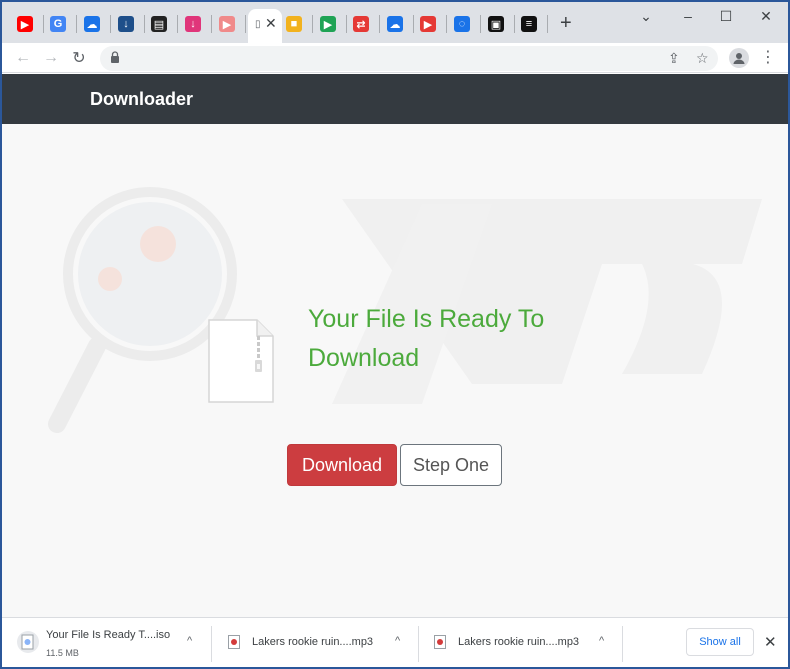 The height and width of the screenshot is (669, 790). I want to click on camera-folder-icon: ■, so click(294, 24).